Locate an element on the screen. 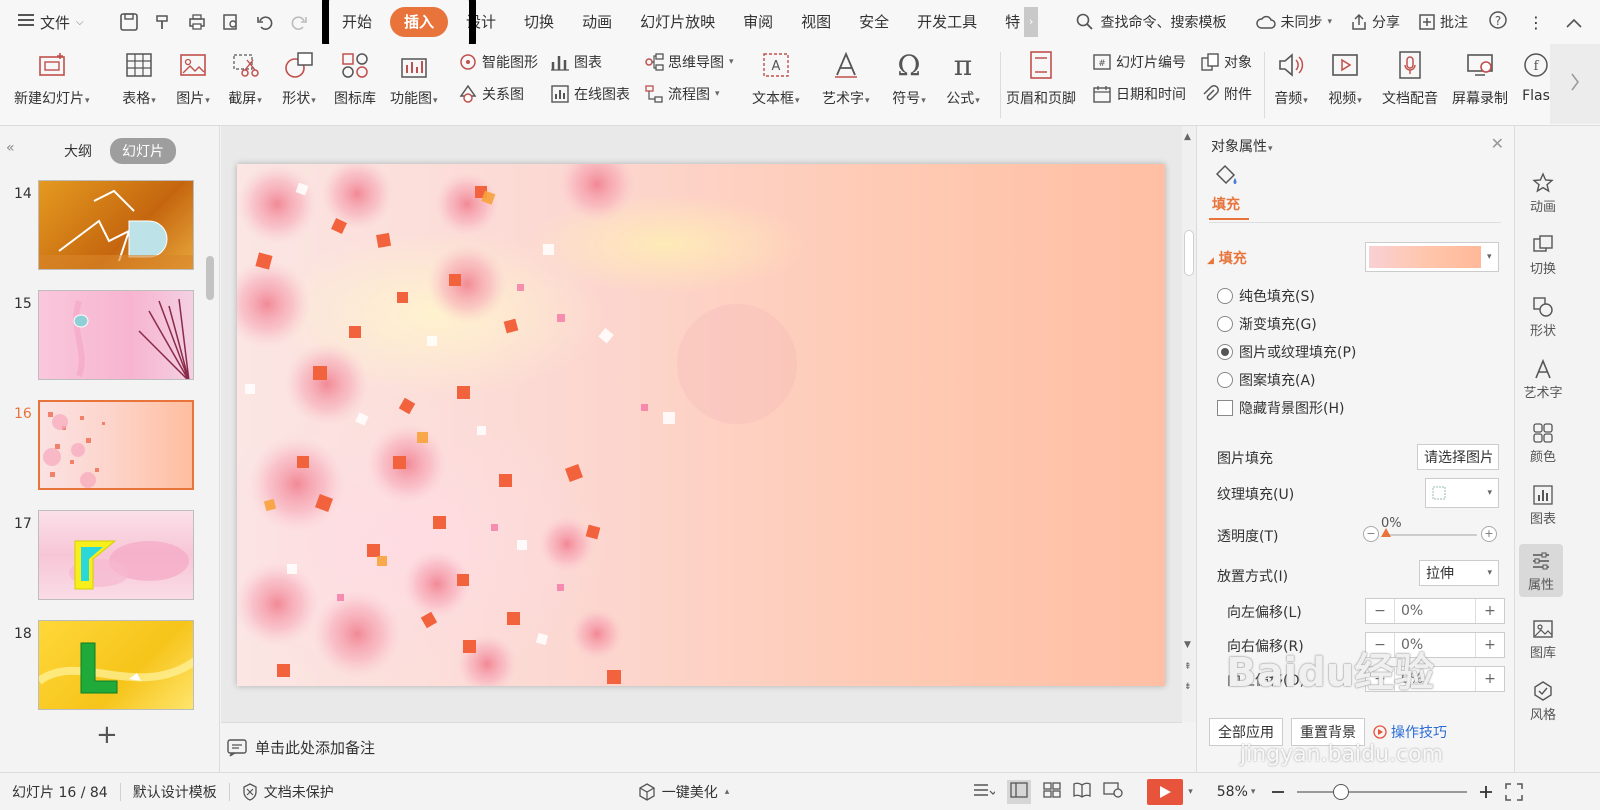 The image size is (1600, 810). checkbox is located at coordinates (1225, 408).